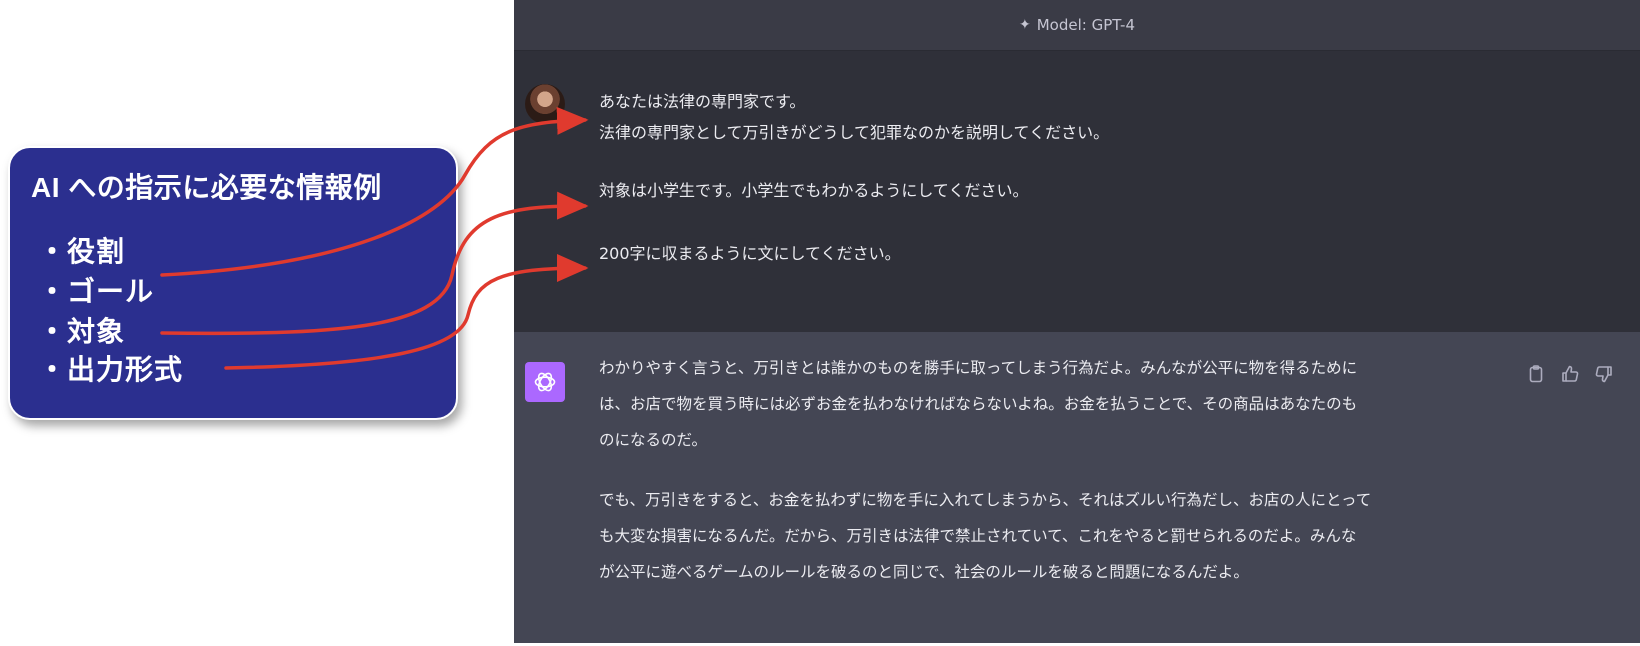 This screenshot has width=1640, height=646. Describe the element at coordinates (653, 440) in the screenshot. I see `assistant-line-3: のになるのだ。` at that location.